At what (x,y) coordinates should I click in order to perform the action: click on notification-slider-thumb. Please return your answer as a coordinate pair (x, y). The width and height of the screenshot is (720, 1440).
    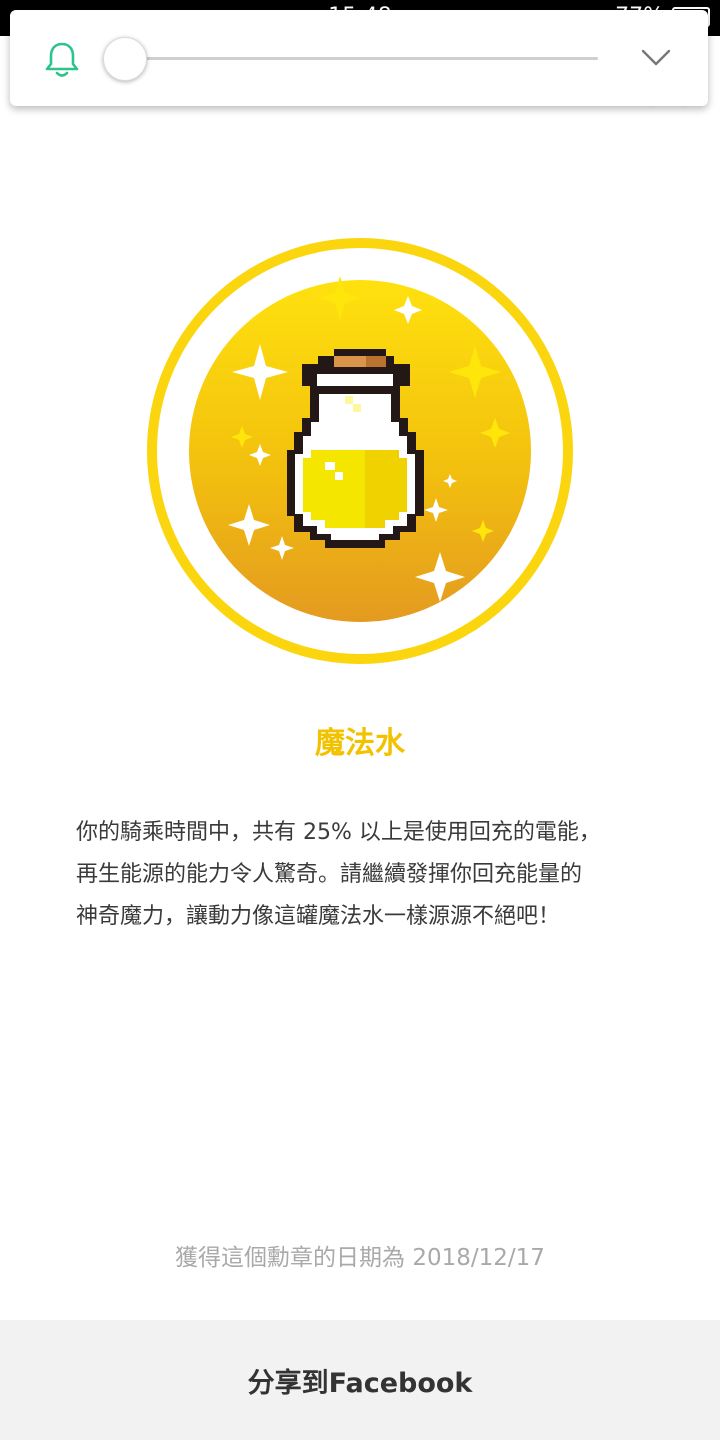
    Looking at the image, I should click on (125, 59).